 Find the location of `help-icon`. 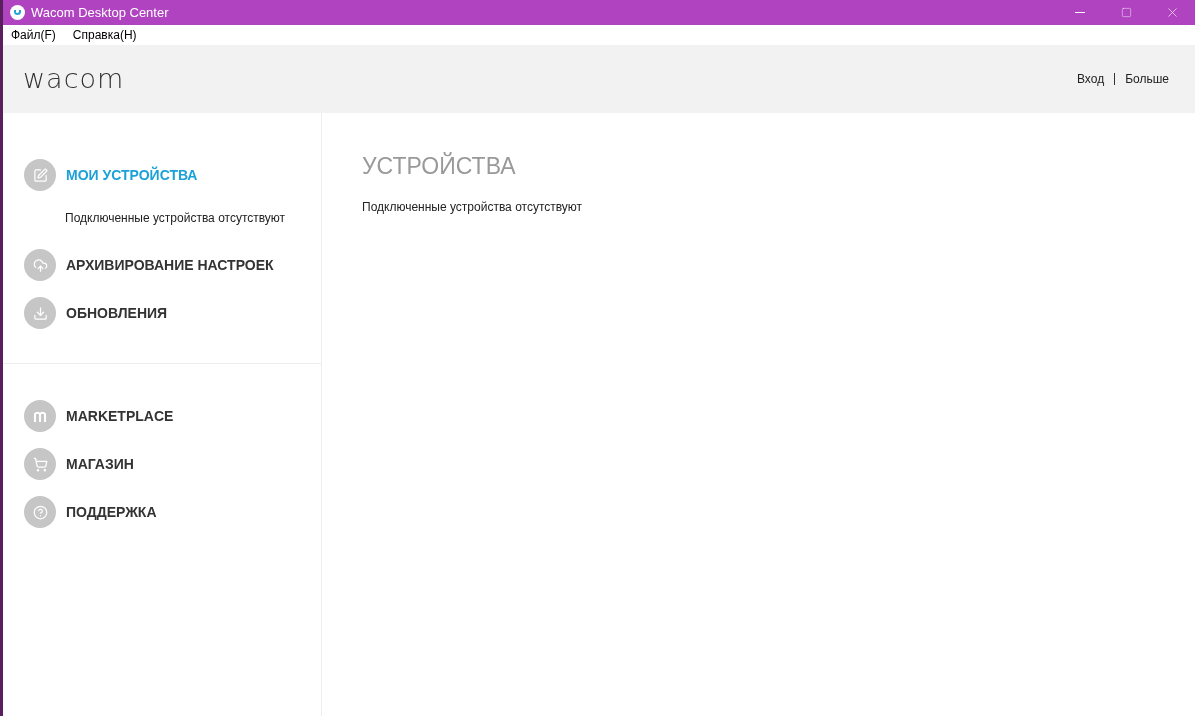

help-icon is located at coordinates (40, 512).